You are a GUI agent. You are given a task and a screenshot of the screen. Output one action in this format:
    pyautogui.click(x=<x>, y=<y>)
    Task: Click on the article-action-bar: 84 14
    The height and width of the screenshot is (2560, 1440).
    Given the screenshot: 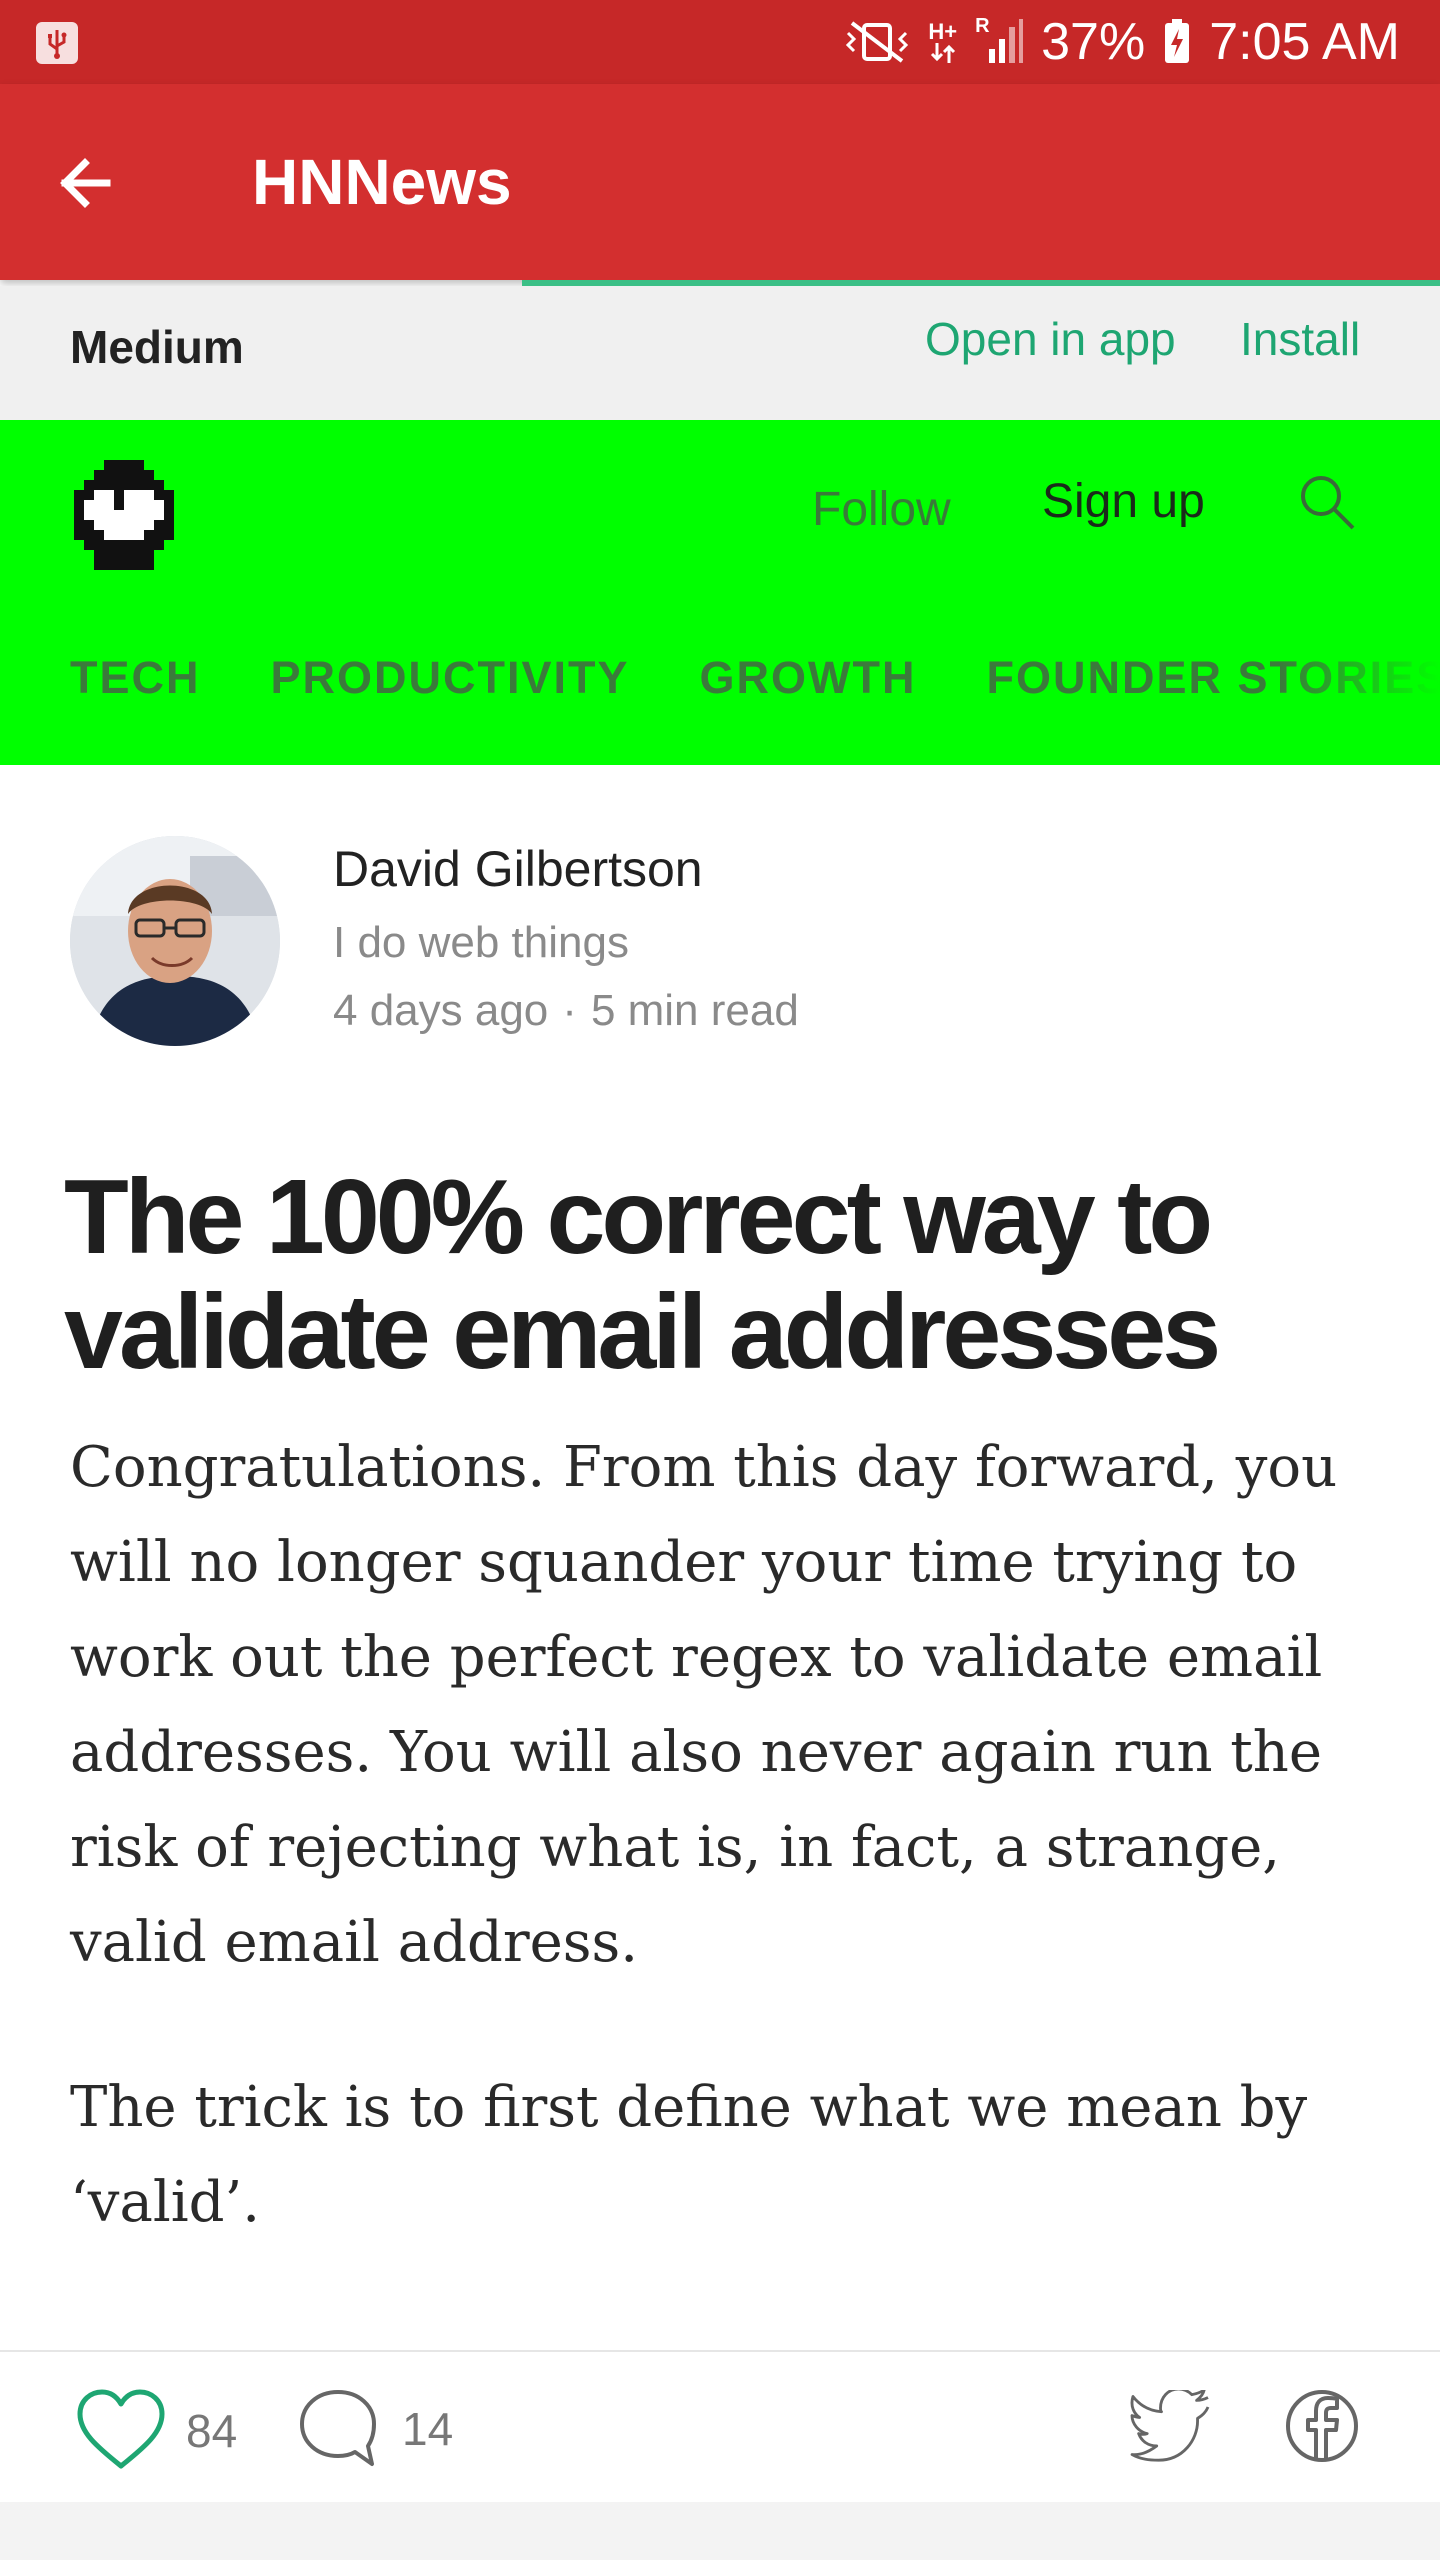 What is the action you would take?
    pyautogui.click(x=720, y=2426)
    